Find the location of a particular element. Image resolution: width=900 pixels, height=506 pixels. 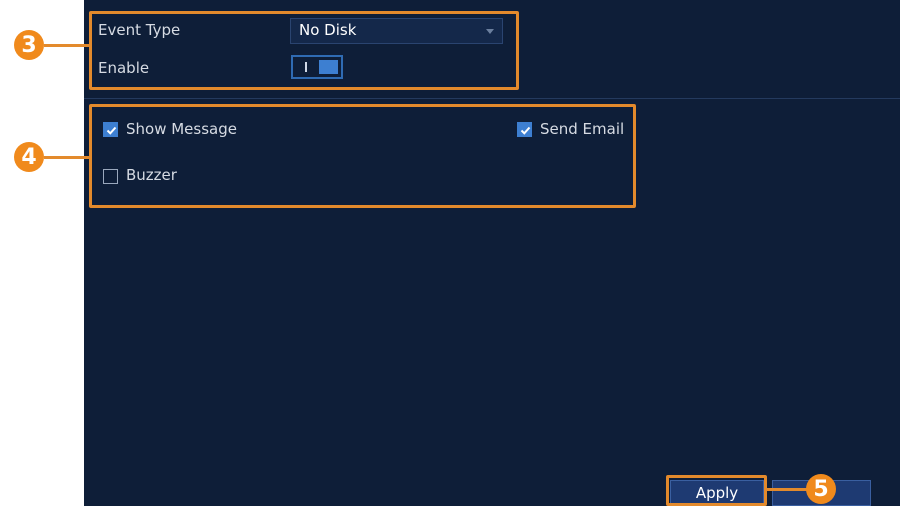

callout-4-badge: 4 is located at coordinates (29, 157).